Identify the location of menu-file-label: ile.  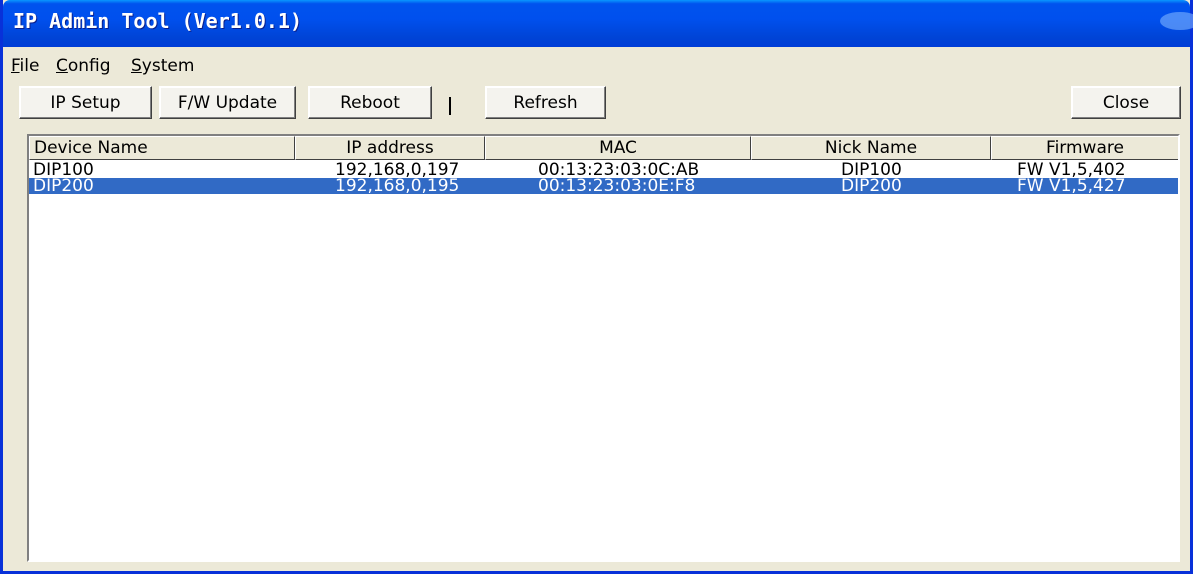
(29, 66).